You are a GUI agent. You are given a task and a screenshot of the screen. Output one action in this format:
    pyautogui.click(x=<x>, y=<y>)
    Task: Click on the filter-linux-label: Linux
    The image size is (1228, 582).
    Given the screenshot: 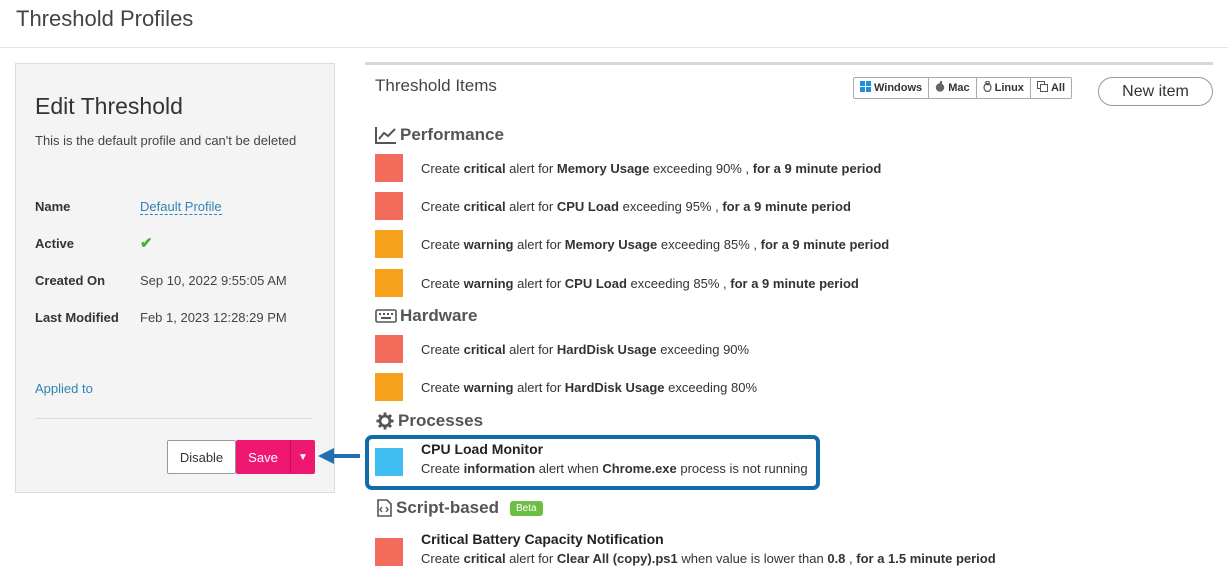 What is the action you would take?
    pyautogui.click(x=1009, y=88)
    